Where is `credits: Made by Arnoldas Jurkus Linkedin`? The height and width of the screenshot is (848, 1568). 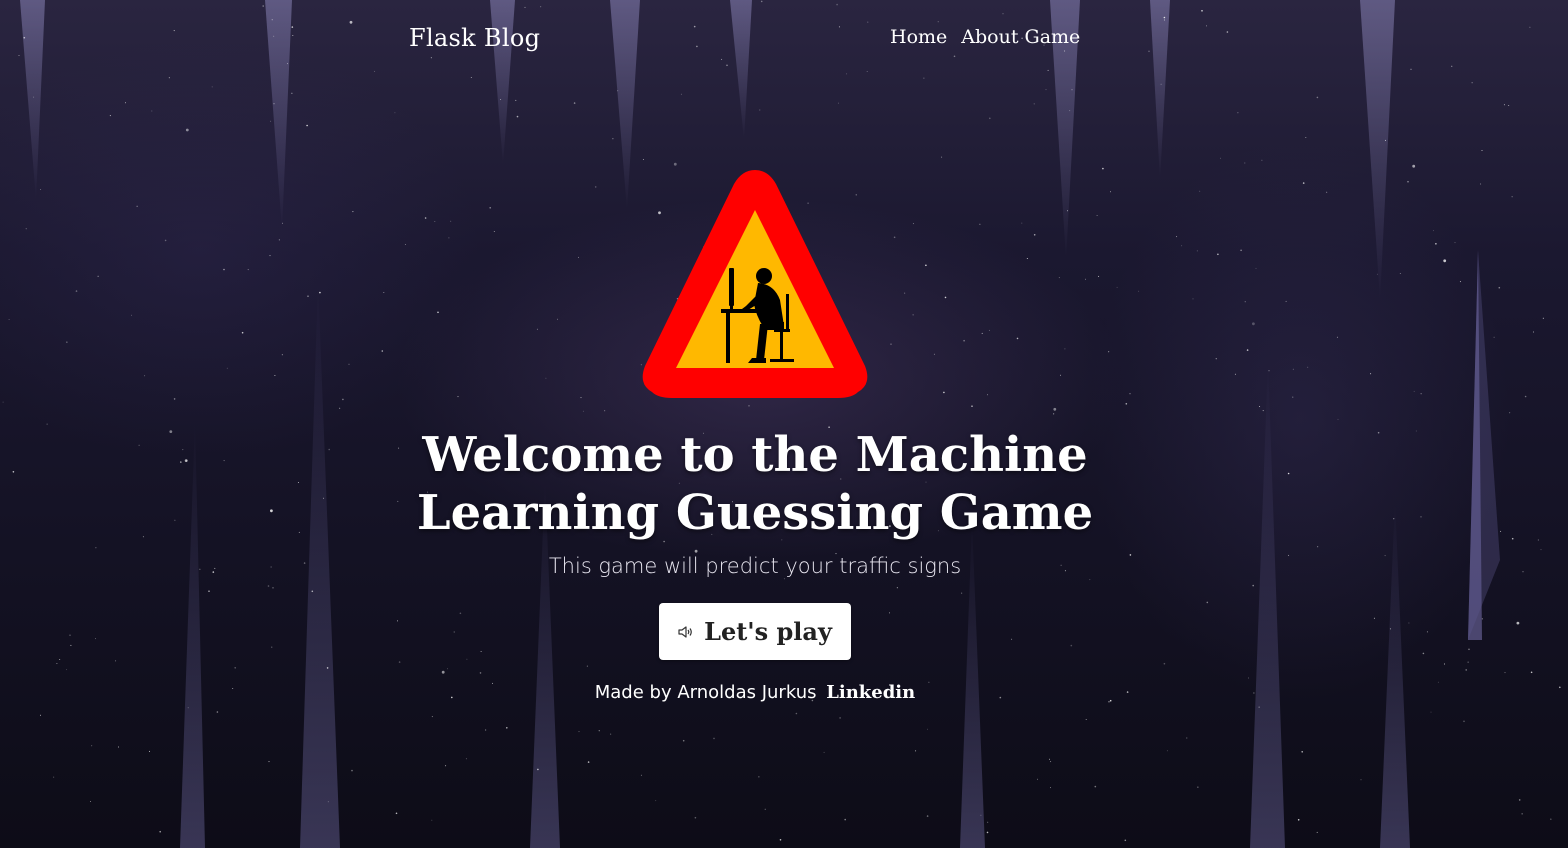
credits: Made by Arnoldas Jurkus Linkedin is located at coordinates (755, 692).